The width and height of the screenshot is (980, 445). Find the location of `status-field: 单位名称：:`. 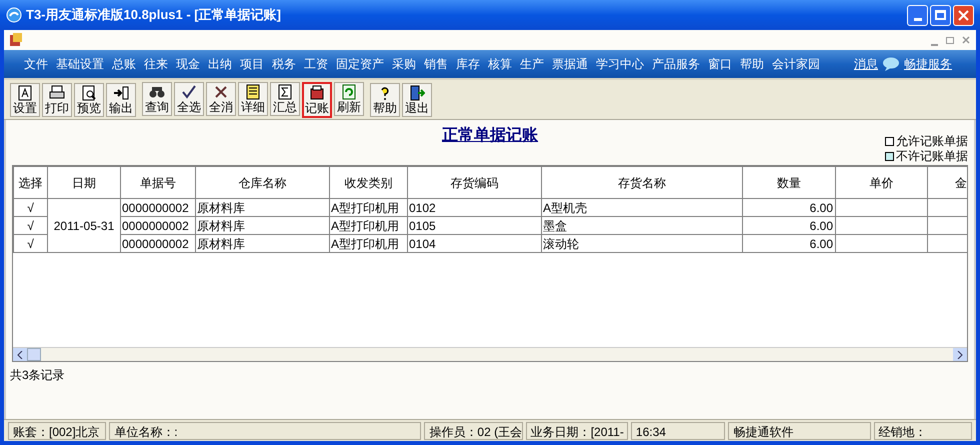

status-field: 单位名称：: is located at coordinates (265, 431).